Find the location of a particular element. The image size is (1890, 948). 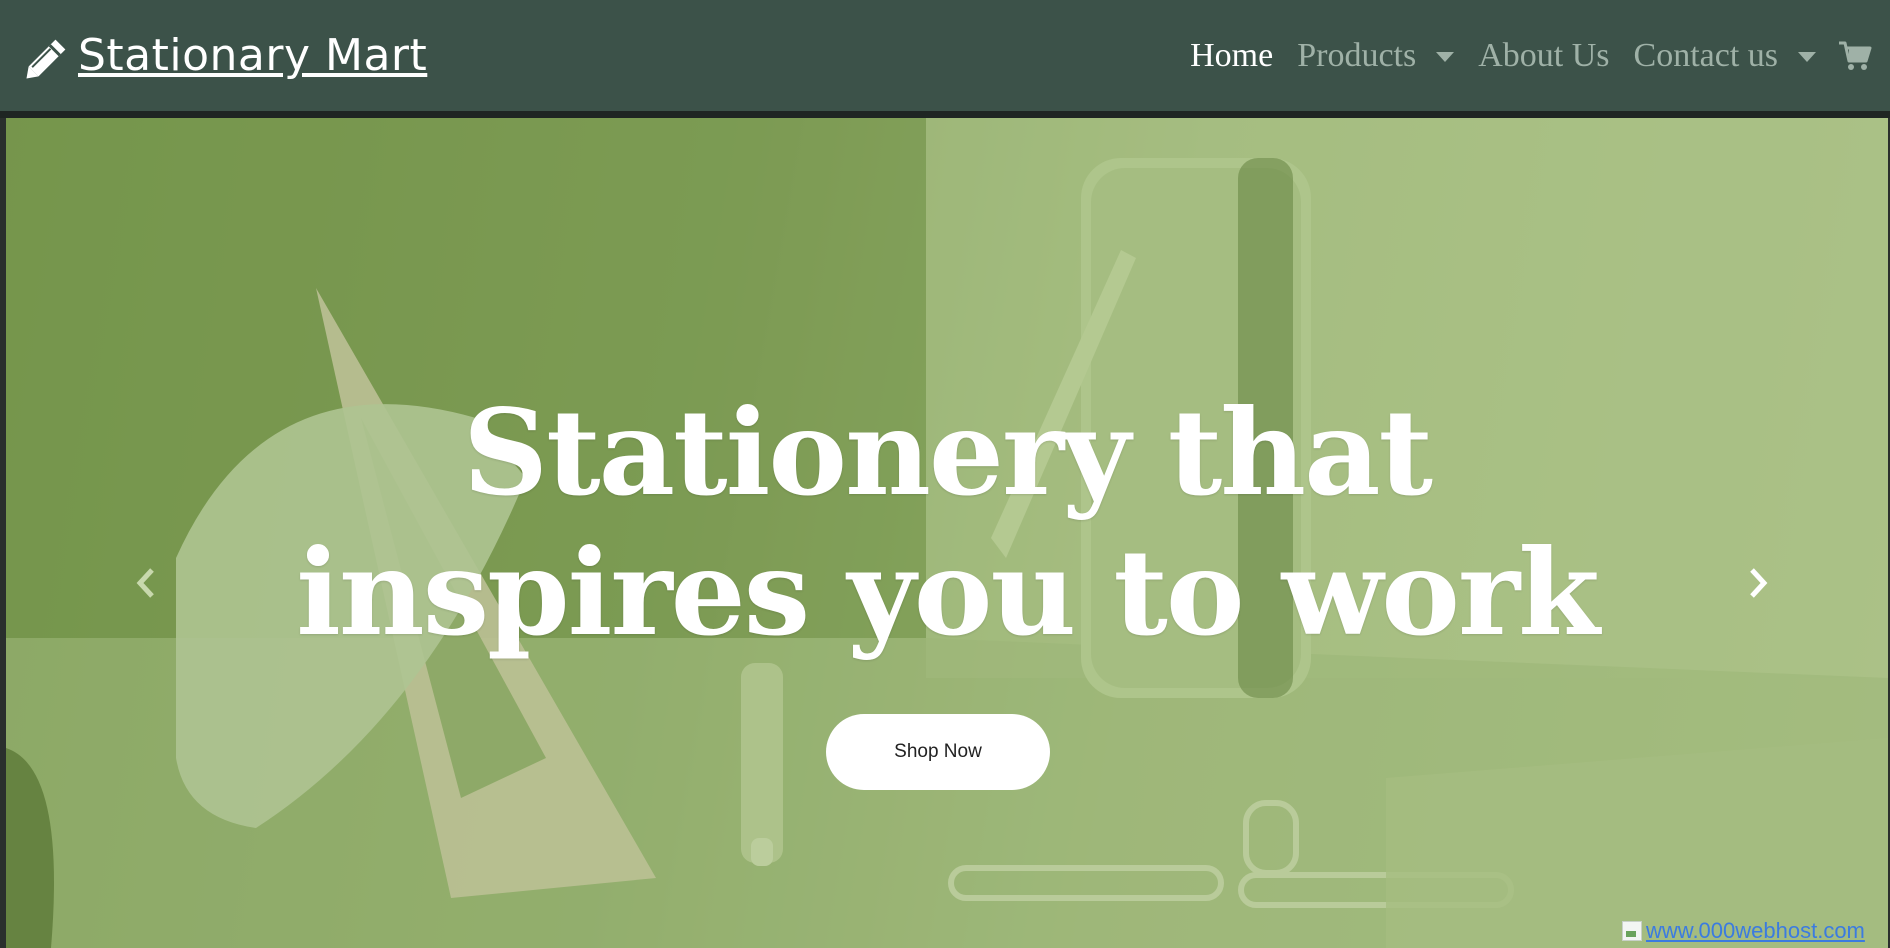

brand-link: Stationary Mart is located at coordinates (224, 56).